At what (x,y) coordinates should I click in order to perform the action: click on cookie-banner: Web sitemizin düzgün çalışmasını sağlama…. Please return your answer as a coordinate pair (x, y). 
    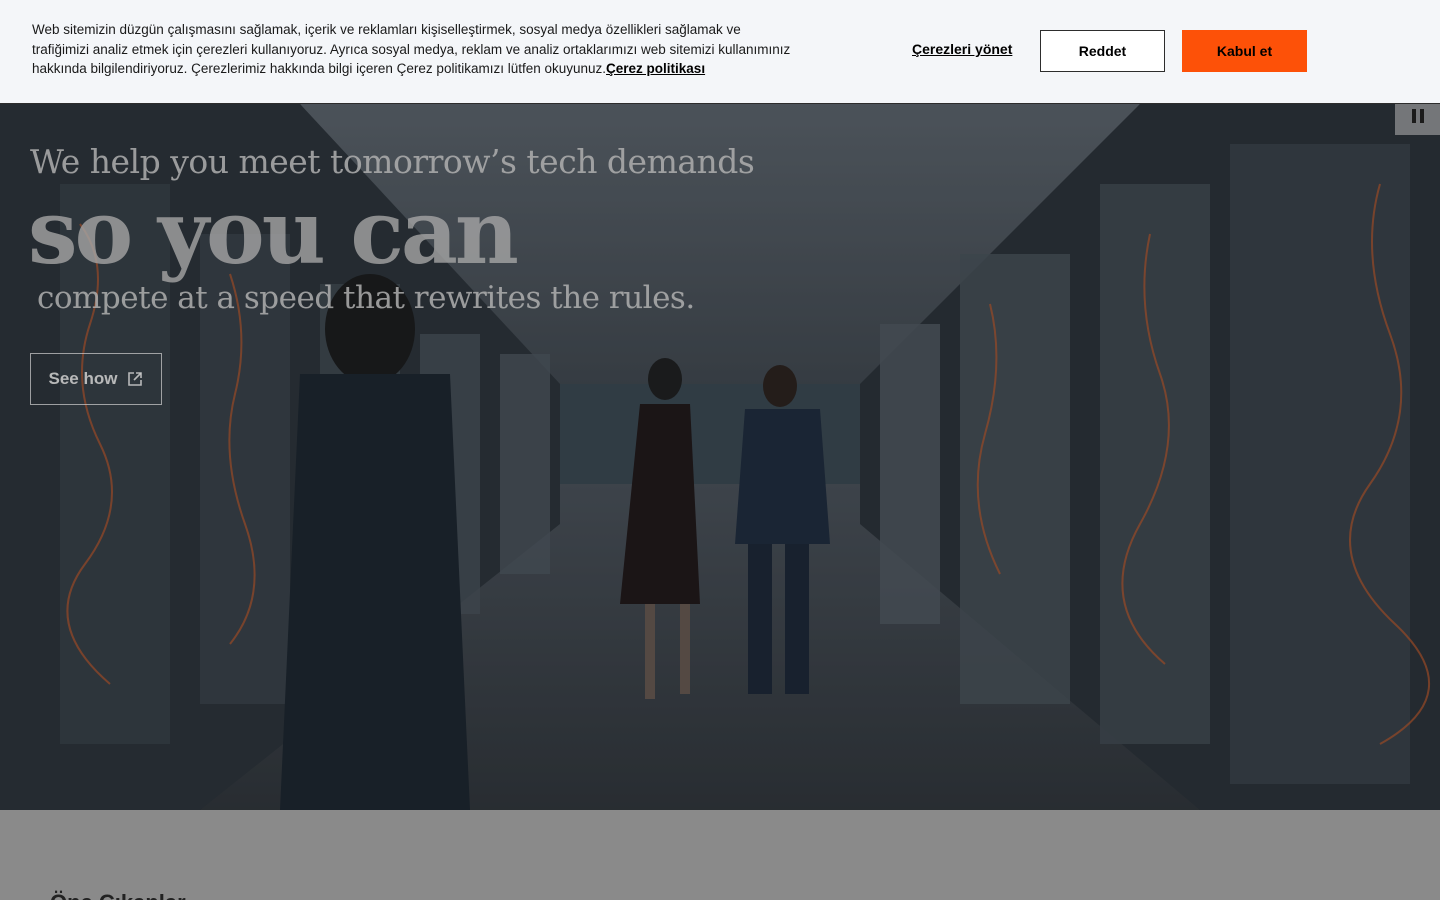
    Looking at the image, I should click on (720, 52).